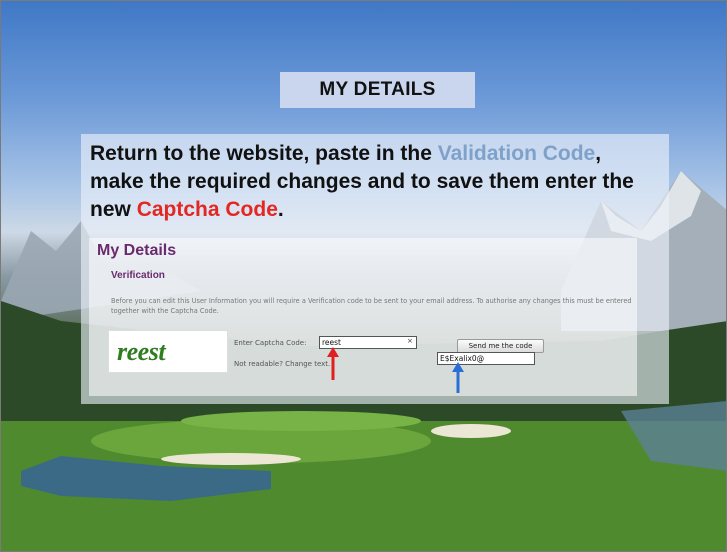 This screenshot has height=552, width=727. I want to click on captcha-label: Enter Captcha Code:, so click(270, 343).